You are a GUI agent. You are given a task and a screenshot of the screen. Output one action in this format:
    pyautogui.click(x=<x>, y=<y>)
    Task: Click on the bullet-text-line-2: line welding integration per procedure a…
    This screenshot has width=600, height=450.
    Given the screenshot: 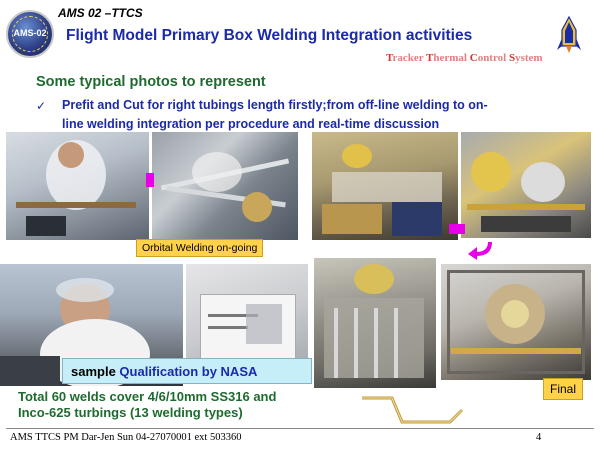 What is the action you would take?
    pyautogui.click(x=251, y=124)
    